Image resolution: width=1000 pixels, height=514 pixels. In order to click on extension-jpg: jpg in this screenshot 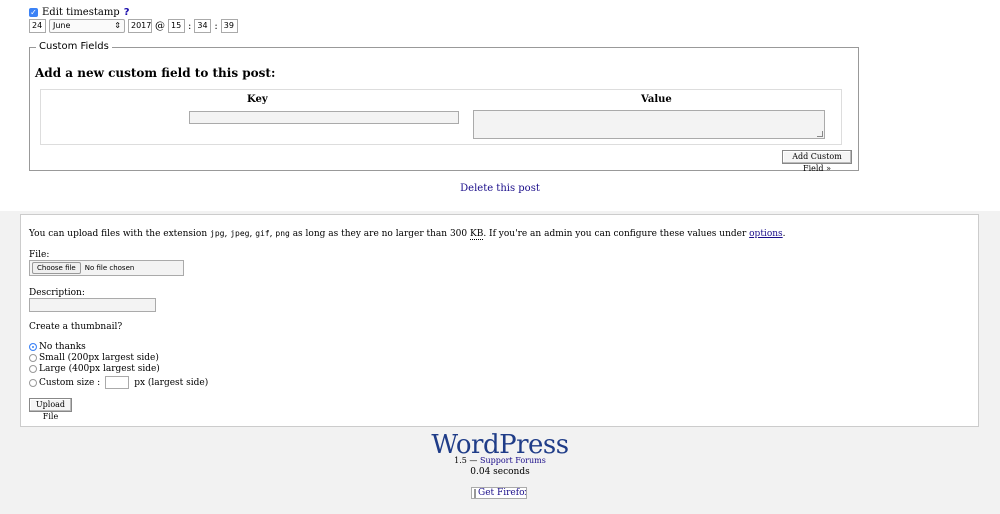, I will do `click(217, 233)`.